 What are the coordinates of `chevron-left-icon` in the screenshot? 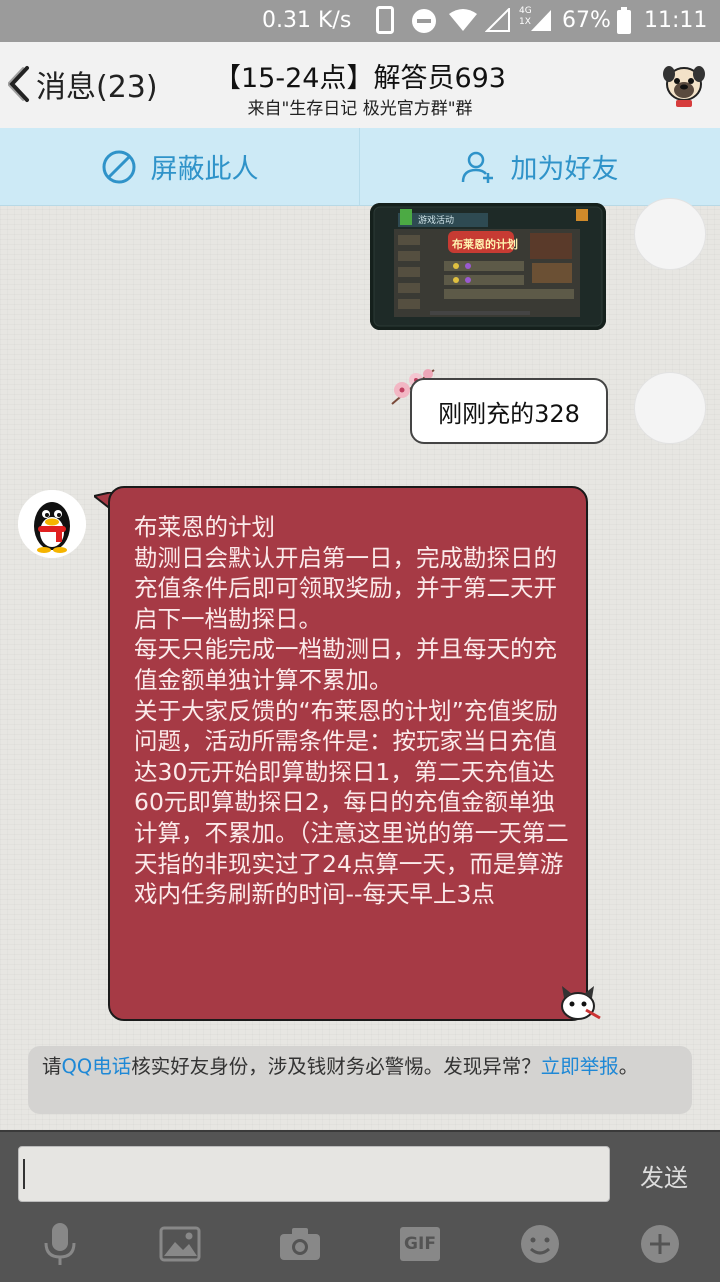 It's located at (18, 84).